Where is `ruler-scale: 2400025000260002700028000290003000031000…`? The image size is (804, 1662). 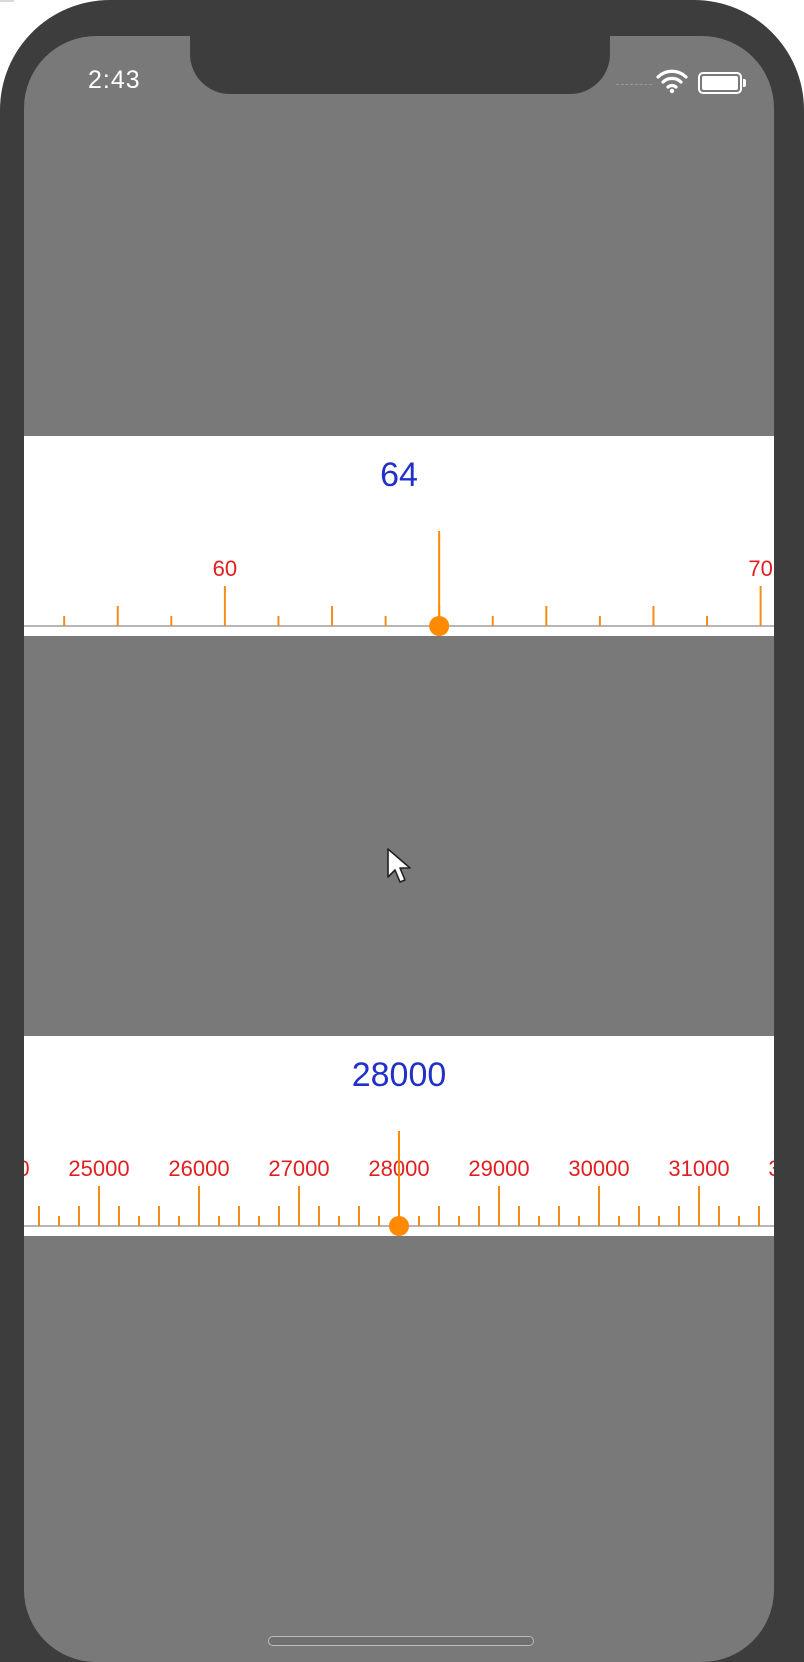
ruler-scale: 2400025000260002700028000290003000031000… is located at coordinates (399, 1136).